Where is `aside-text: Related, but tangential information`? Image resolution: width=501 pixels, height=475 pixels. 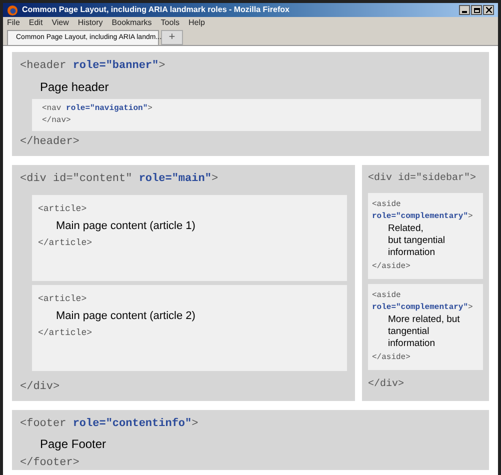
aside-text: Related, but tangential information is located at coordinates (416, 241).